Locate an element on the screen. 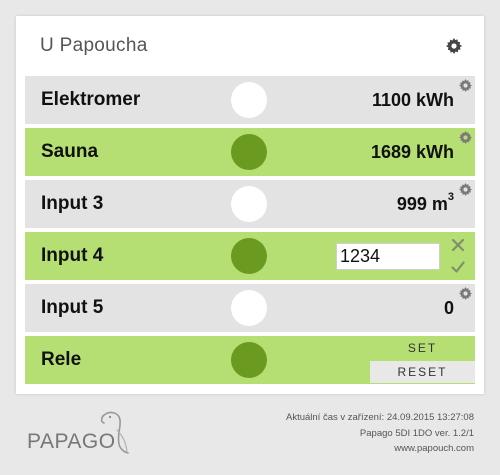  row-rele: Rele SET RESET is located at coordinates (250, 360).